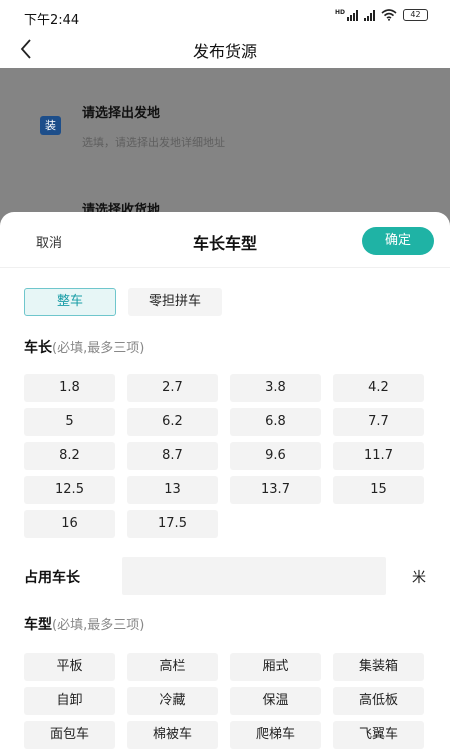 Image resolution: width=450 pixels, height=750 pixels. I want to click on wifi-icon, so click(389, 15).